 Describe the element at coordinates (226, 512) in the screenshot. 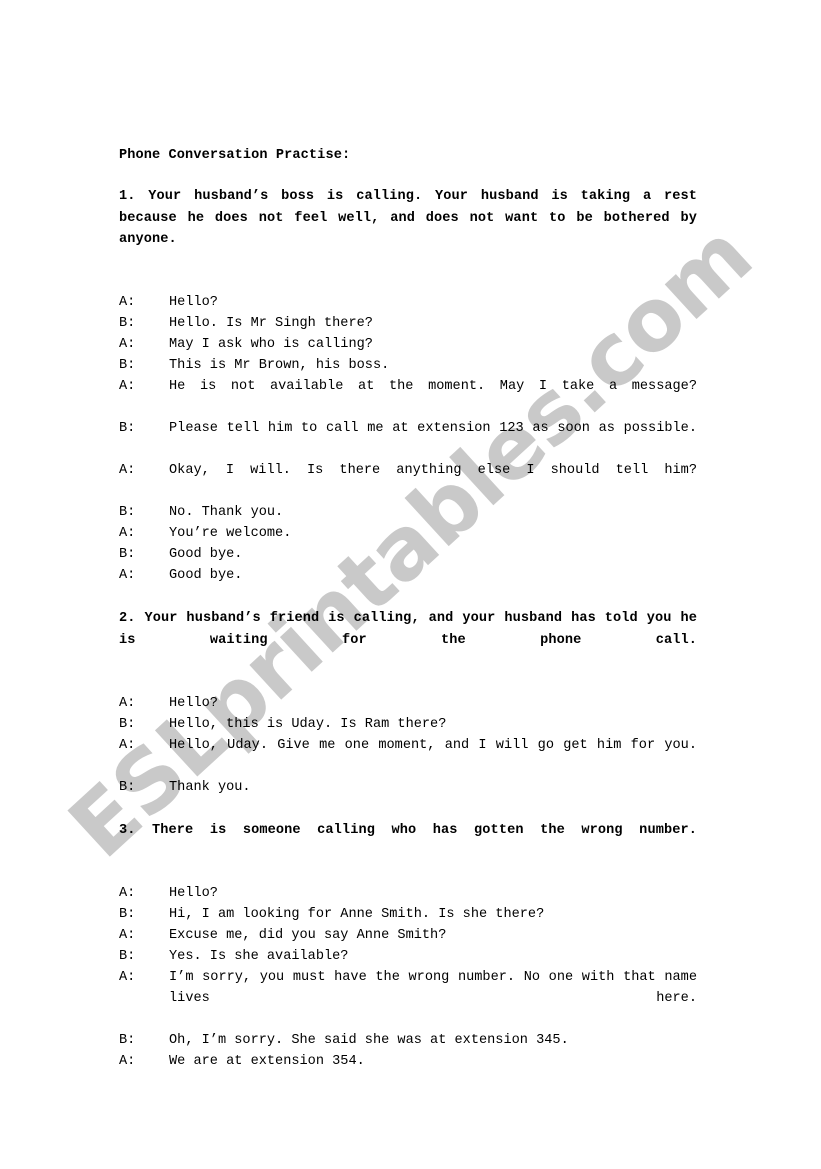

I see `dialogue-text: No. Thank you.` at that location.